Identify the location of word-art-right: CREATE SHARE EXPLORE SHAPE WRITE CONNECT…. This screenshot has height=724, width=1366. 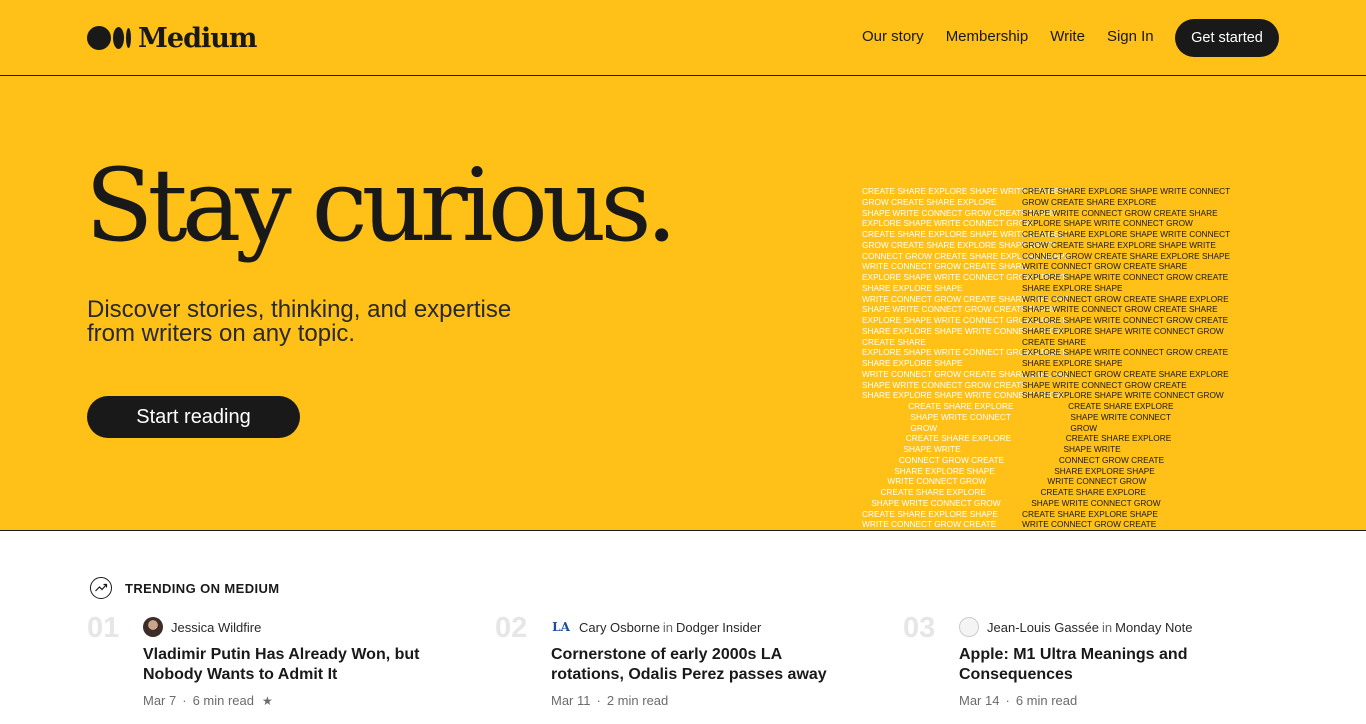
(1126, 358).